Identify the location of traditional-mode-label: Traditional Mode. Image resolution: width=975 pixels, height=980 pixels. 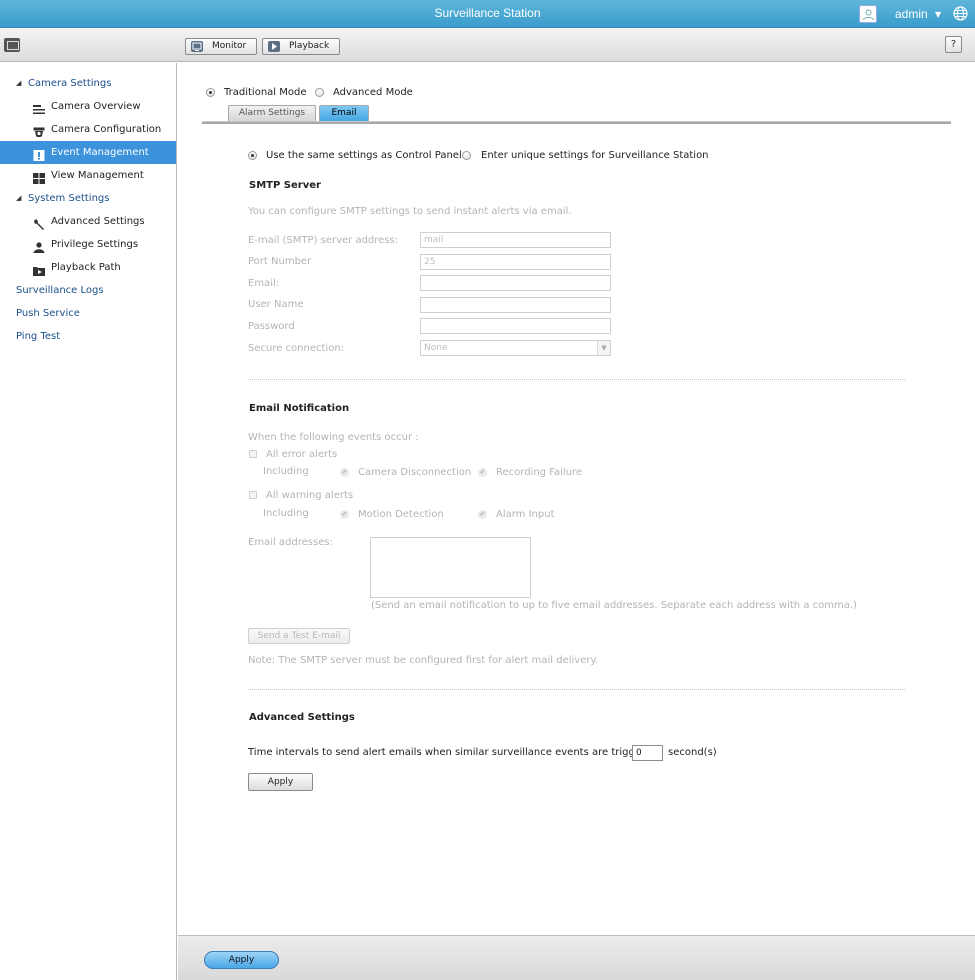
(265, 92).